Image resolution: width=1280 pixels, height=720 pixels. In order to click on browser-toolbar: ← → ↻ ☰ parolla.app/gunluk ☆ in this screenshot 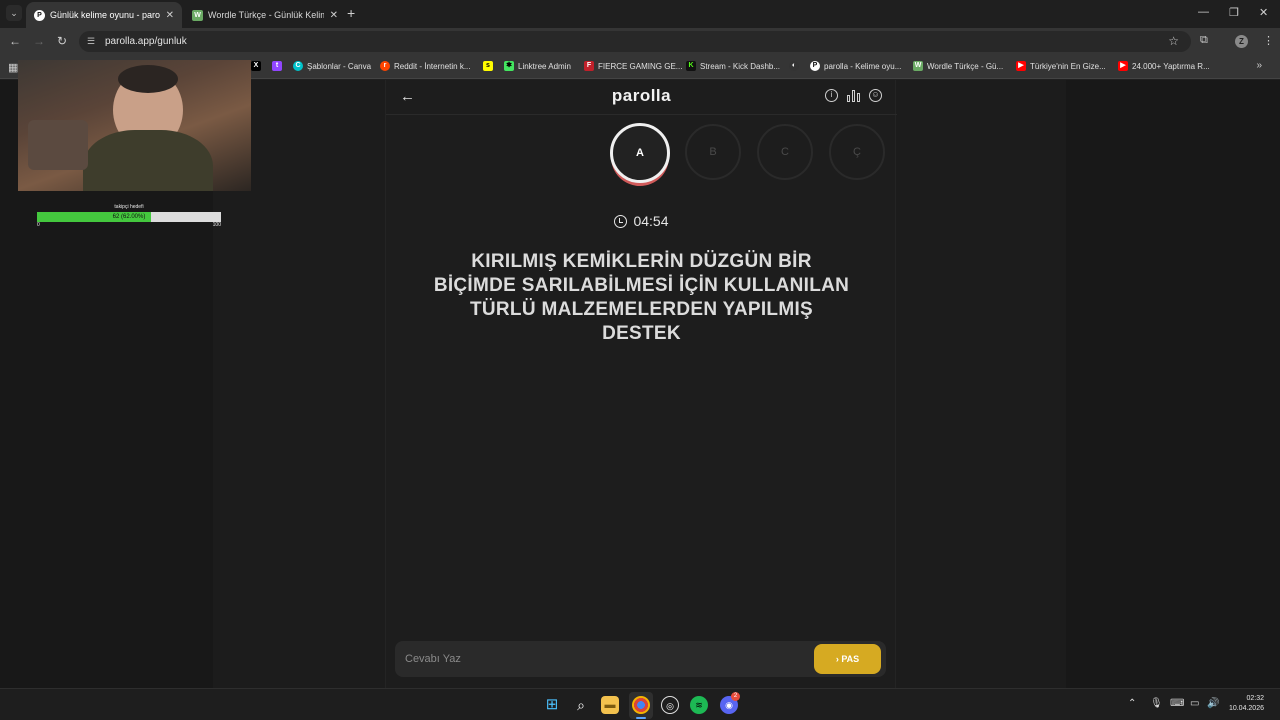, I will do `click(640, 41)`.